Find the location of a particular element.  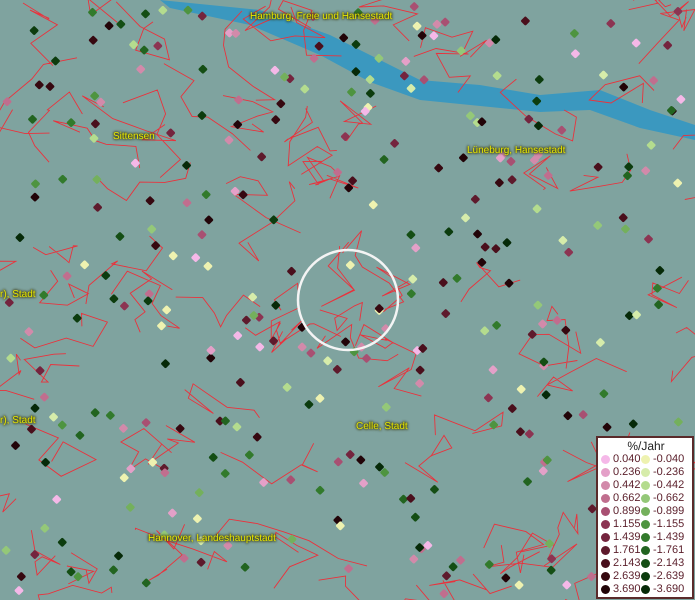

legend-value: 0.662 is located at coordinates (627, 498).